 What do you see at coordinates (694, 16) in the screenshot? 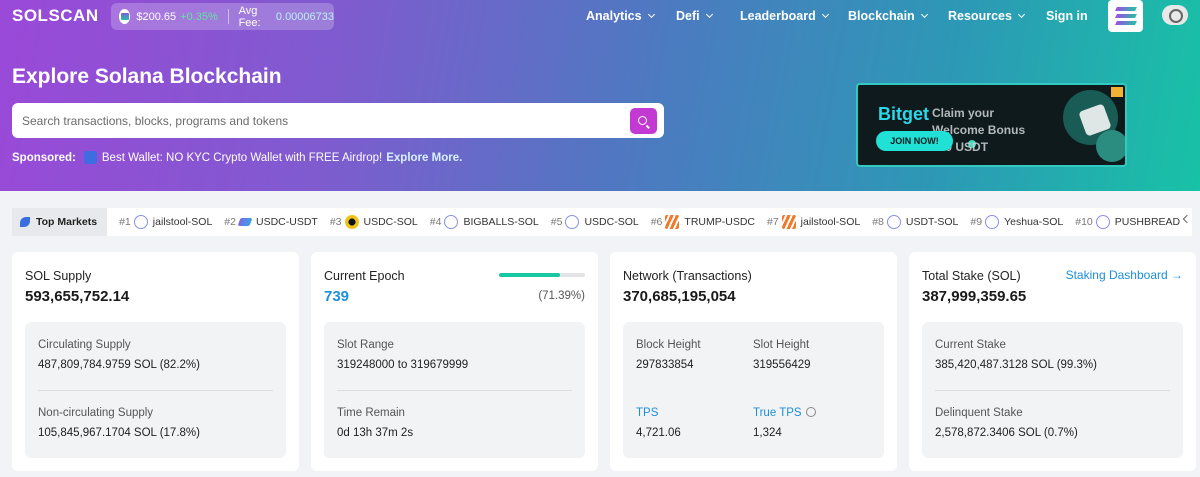
I see `nav-defi: Defi` at bounding box center [694, 16].